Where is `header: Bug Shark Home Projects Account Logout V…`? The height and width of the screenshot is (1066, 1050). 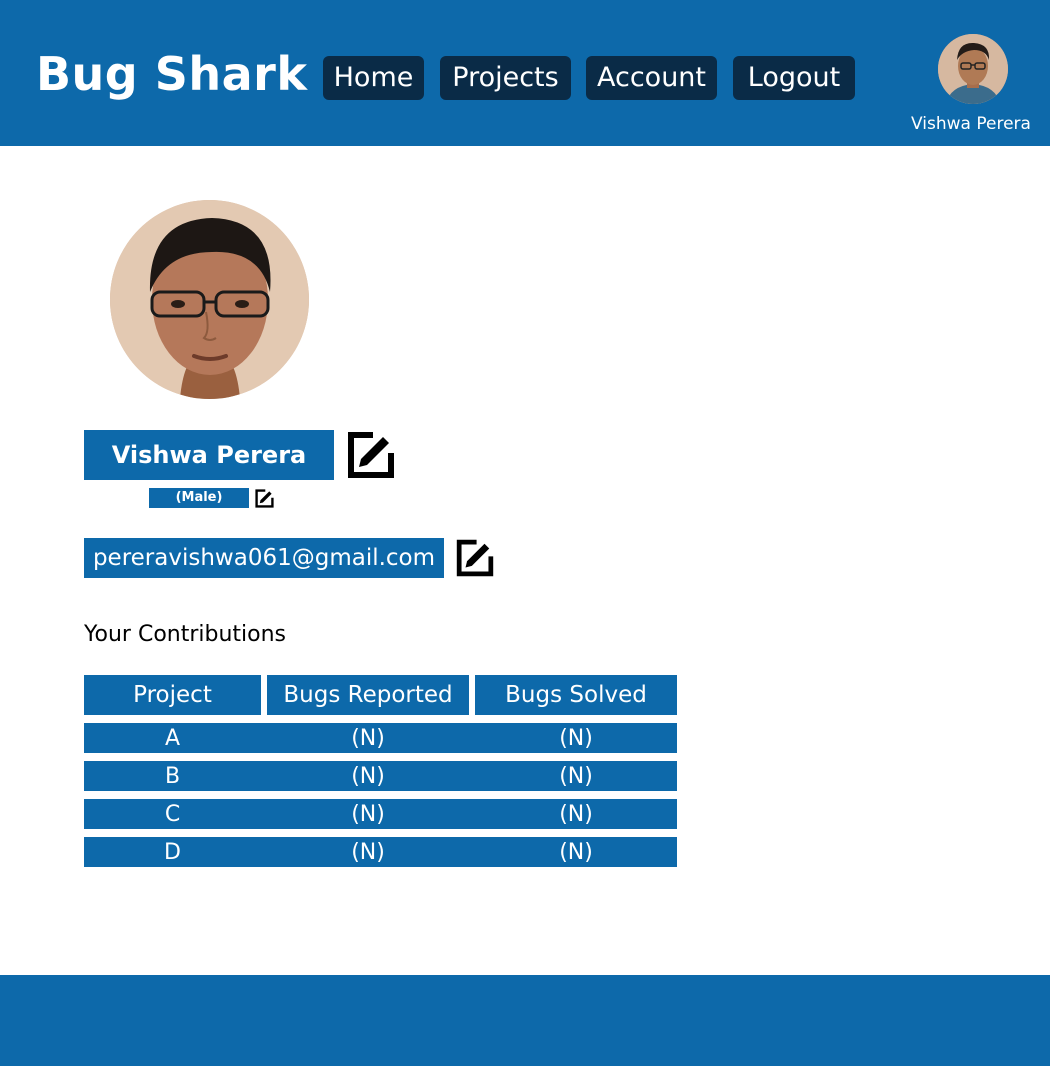
header: Bug Shark Home Projects Account Logout V… is located at coordinates (525, 73).